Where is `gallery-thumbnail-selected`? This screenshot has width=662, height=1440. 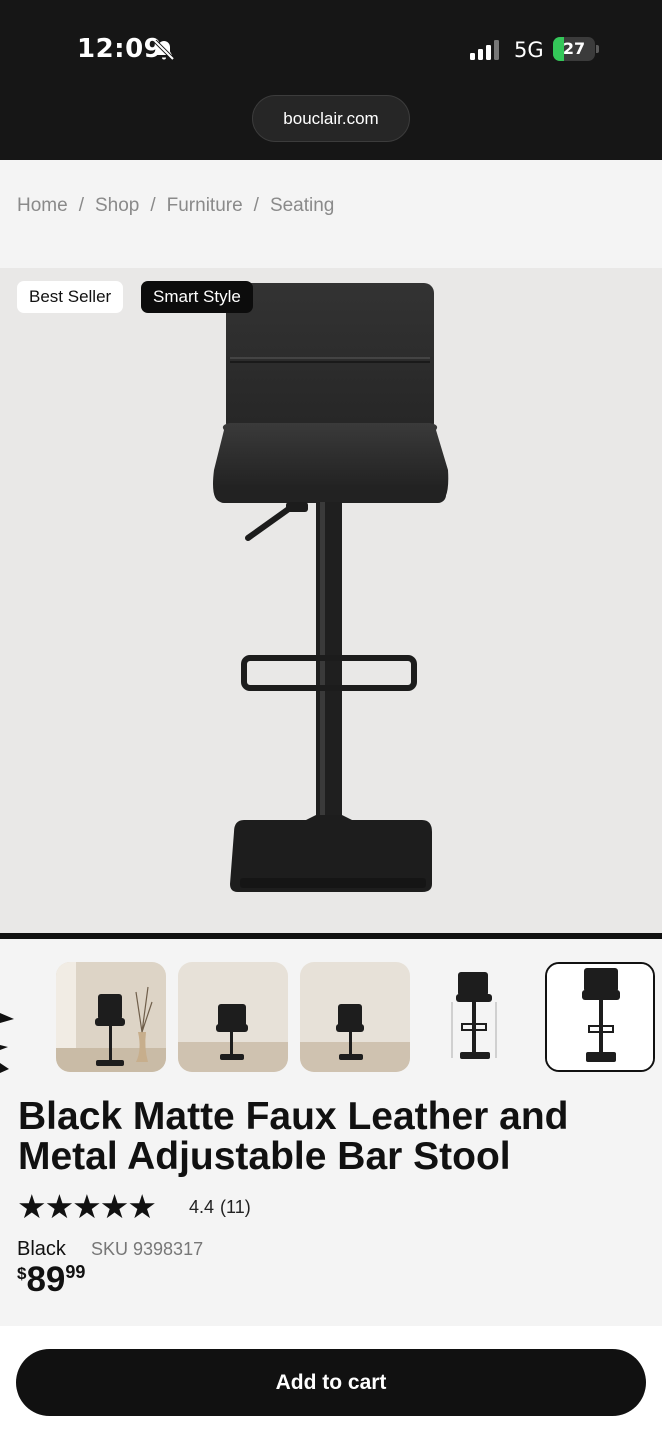 gallery-thumbnail-selected is located at coordinates (600, 1017).